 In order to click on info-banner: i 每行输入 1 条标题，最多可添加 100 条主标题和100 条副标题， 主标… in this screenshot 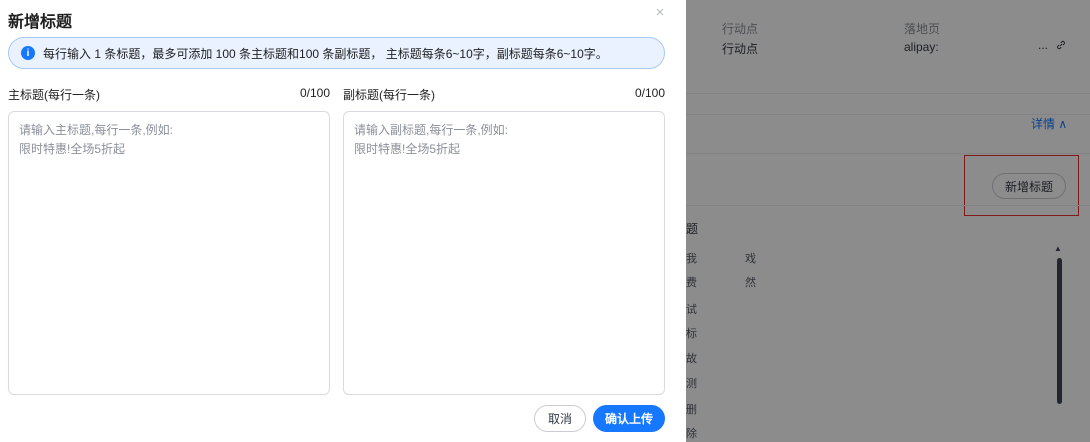, I will do `click(336, 53)`.